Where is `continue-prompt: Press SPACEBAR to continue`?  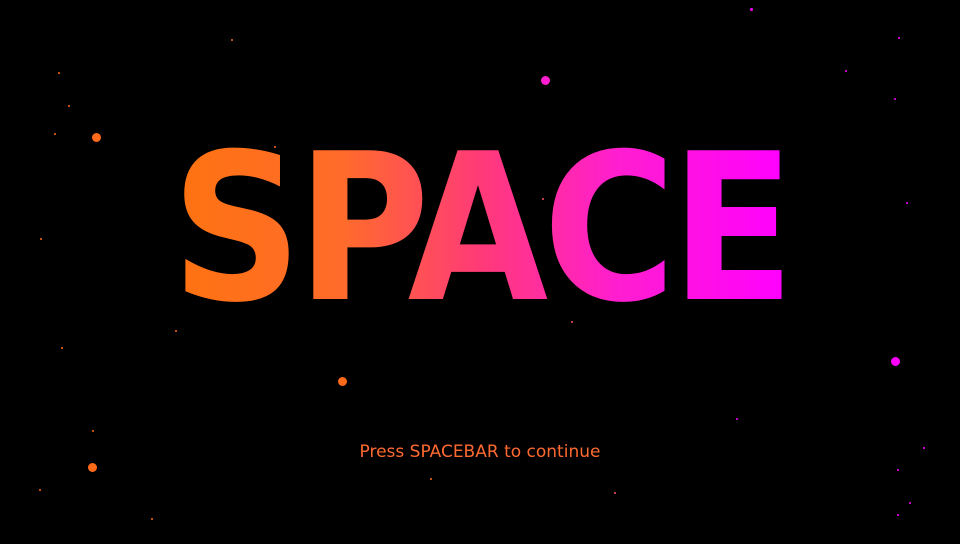 continue-prompt: Press SPACEBAR to continue is located at coordinates (480, 452).